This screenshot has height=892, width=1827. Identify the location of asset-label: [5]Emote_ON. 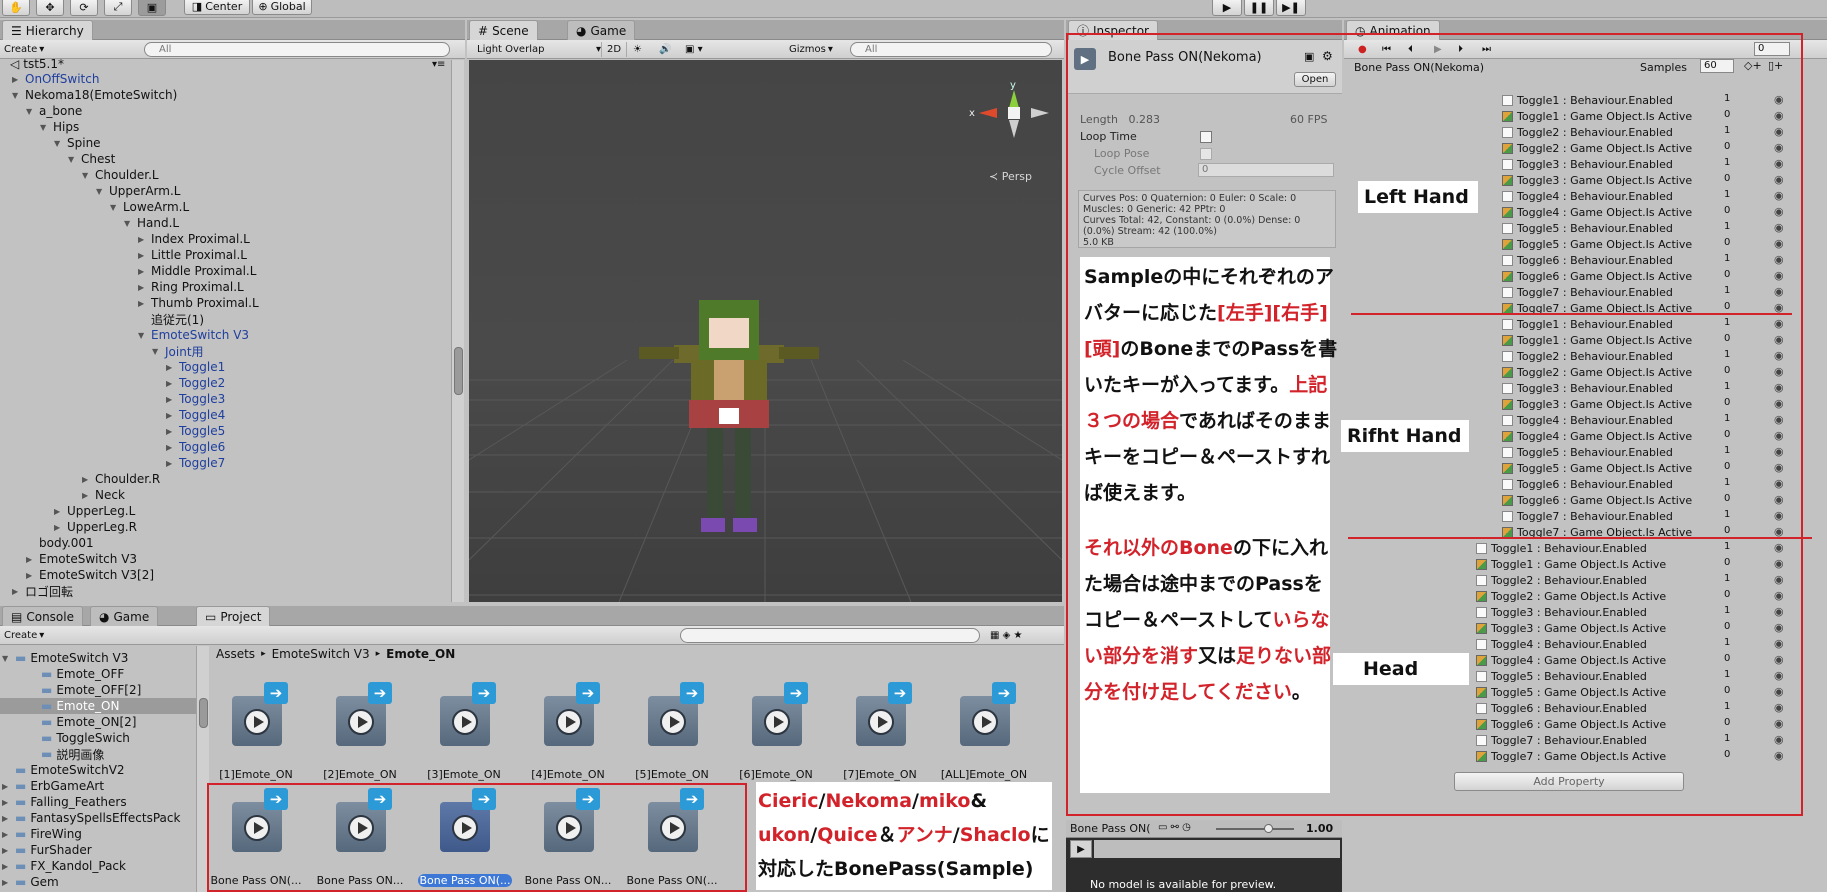
(672, 774).